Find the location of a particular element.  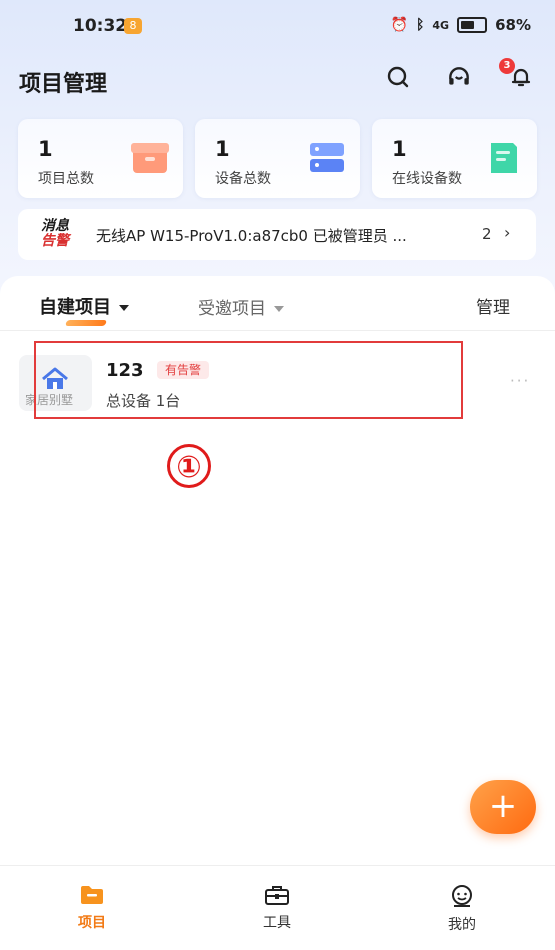

bottom-navigation: 项目 工具 我的 is located at coordinates (277, 907).